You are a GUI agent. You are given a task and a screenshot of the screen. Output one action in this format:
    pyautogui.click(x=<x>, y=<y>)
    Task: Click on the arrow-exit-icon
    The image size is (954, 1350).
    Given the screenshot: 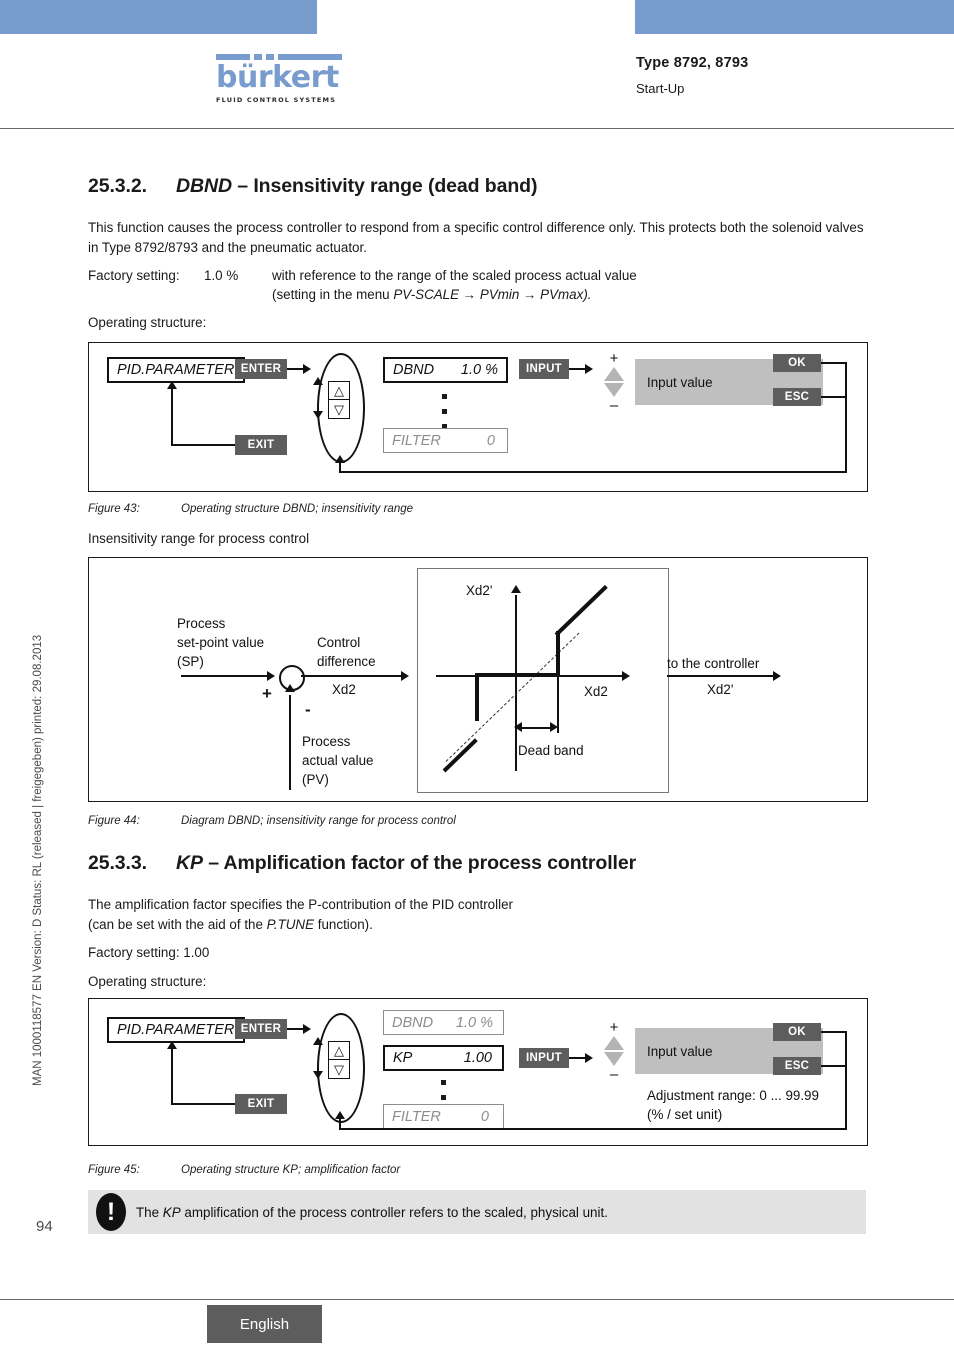 What is the action you would take?
    pyautogui.click(x=172, y=385)
    